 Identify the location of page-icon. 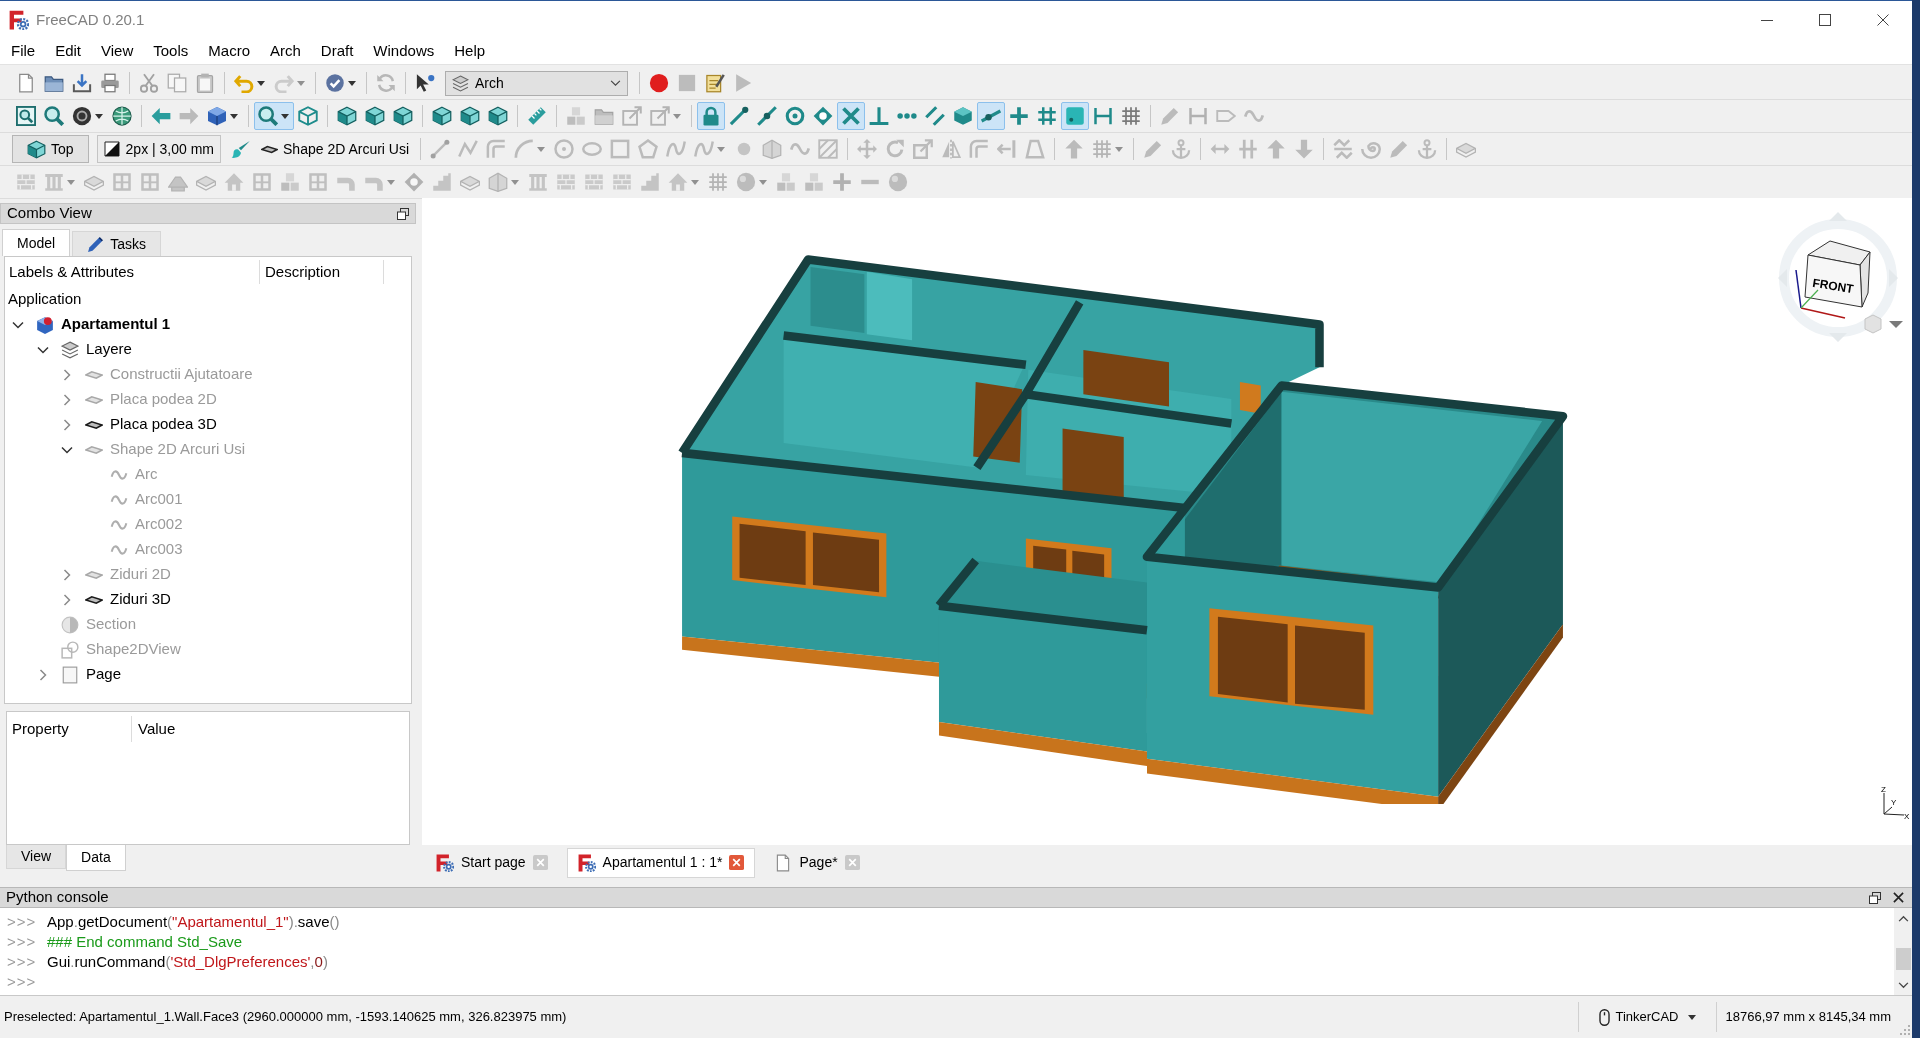
(70, 674).